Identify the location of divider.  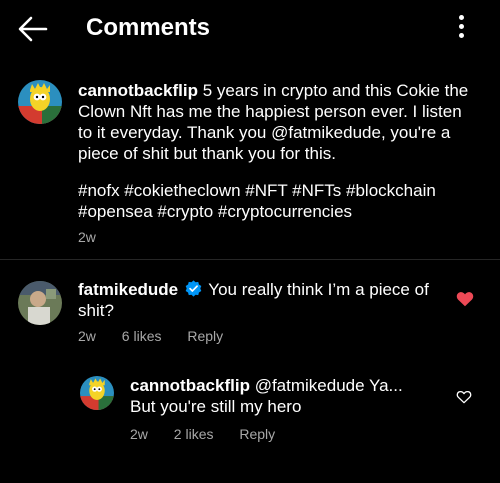
(250, 259).